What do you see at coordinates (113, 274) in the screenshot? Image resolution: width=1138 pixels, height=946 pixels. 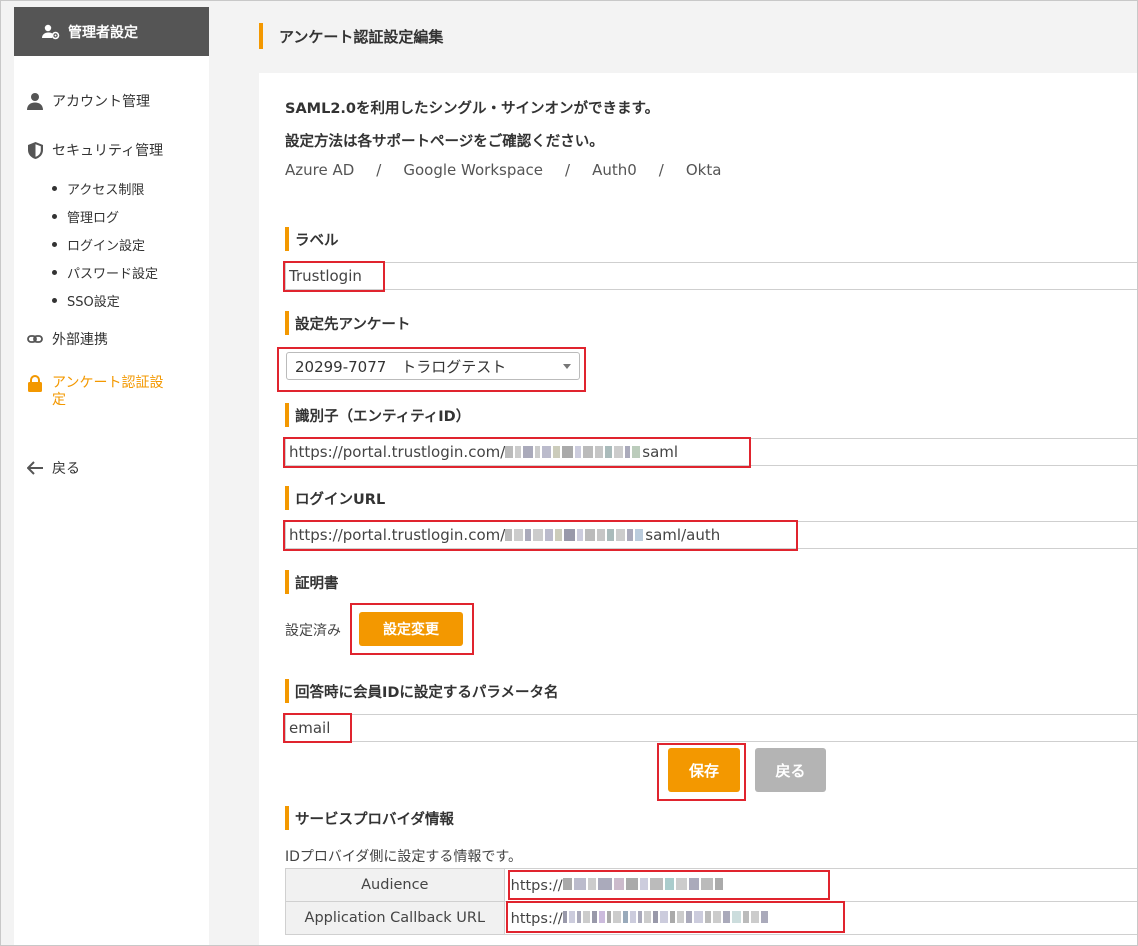 I see `sidebar-subitem-label: パスワード設定` at bounding box center [113, 274].